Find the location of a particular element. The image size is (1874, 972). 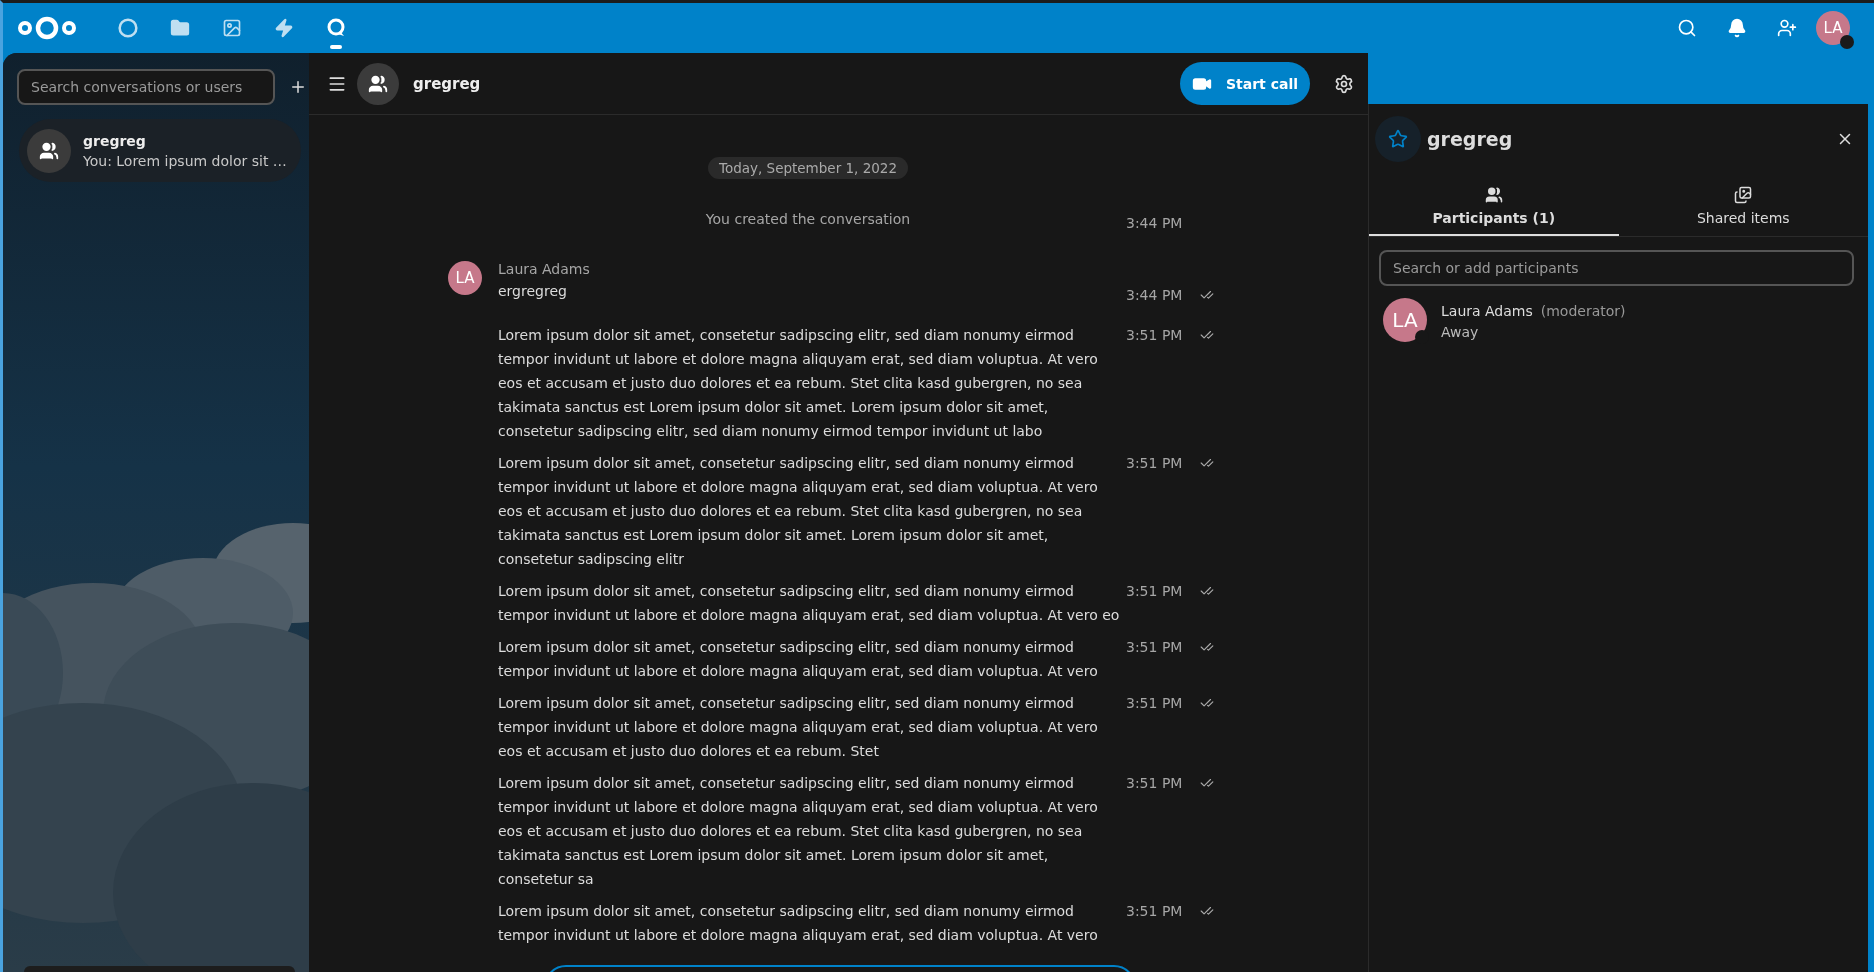

message-text: Lorem ipsum dolor sit amet, consetetur sadipscing elitr, sed diam nonumy eirmod tempor invidunt ut labore et dolore magna aliquyam erat, sed diam voluptua. At vero eos et accusam et justo duo dolores et ea rebum. Stet clita kasd gubergren, no sea takimata sanctus est Lorem ipsum dolor sit amet. Lorem ipsum dolor sit amet, consetetur sadipscing elitr is located at coordinates (798, 511).